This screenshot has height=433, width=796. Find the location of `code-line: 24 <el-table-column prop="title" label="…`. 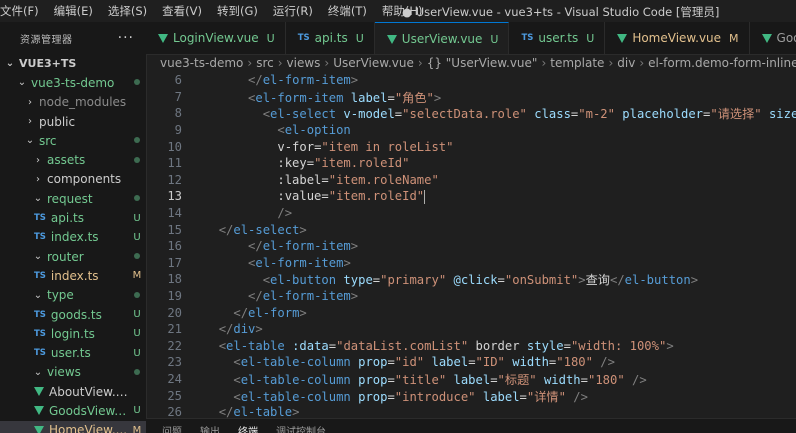

code-line: 24 <el-table-column prop="title" label="… is located at coordinates (471, 379).